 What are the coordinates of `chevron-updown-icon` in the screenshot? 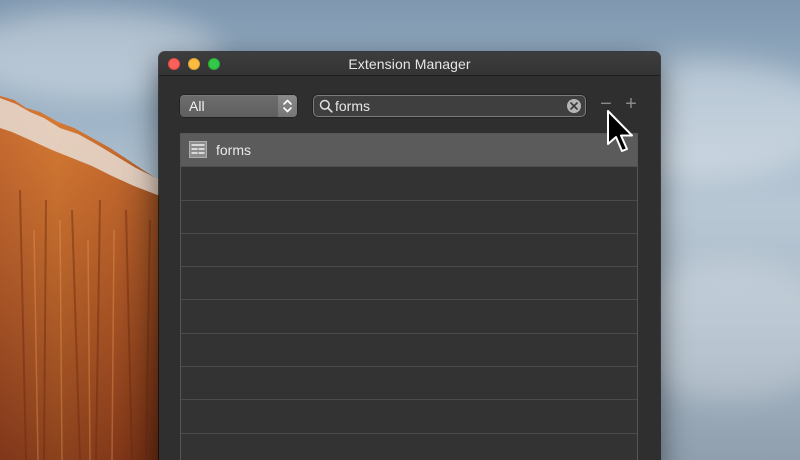 It's located at (287, 106).